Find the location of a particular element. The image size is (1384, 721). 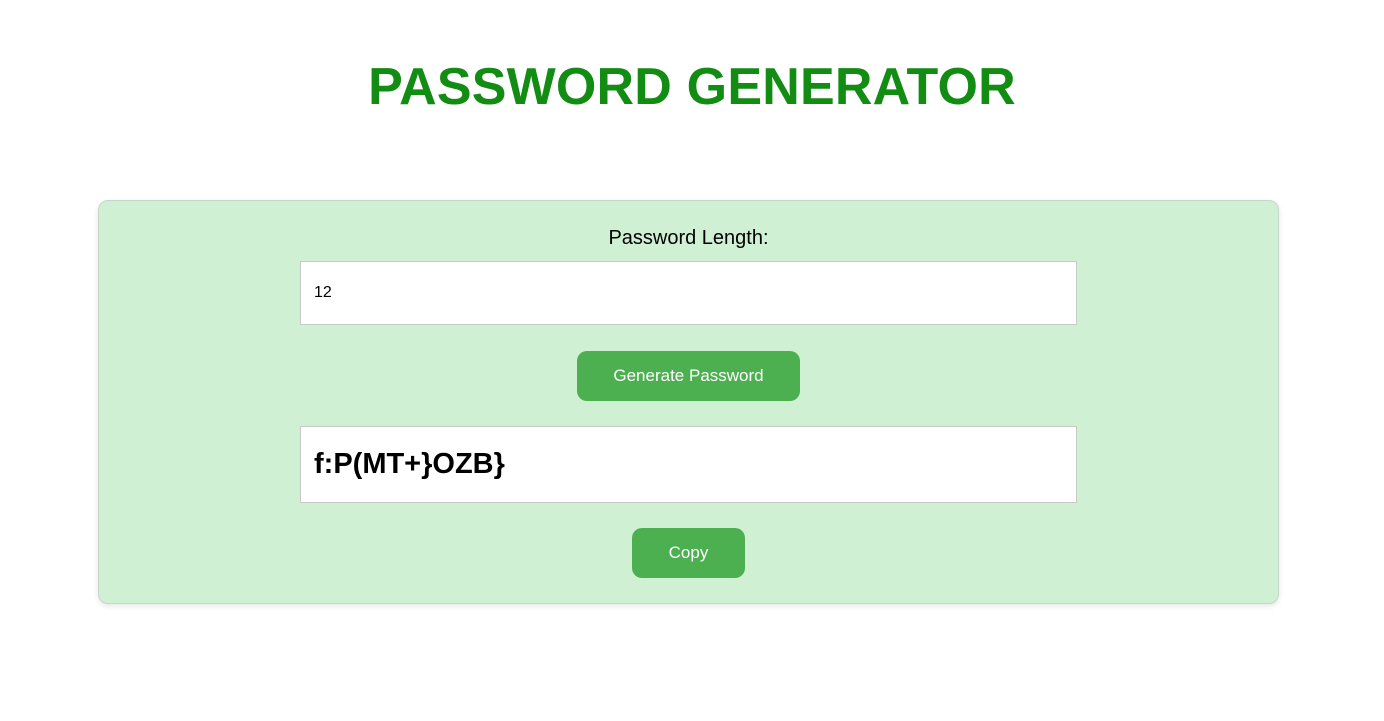

generated-password-output: f:P(MT+}OZB} is located at coordinates (688, 464).